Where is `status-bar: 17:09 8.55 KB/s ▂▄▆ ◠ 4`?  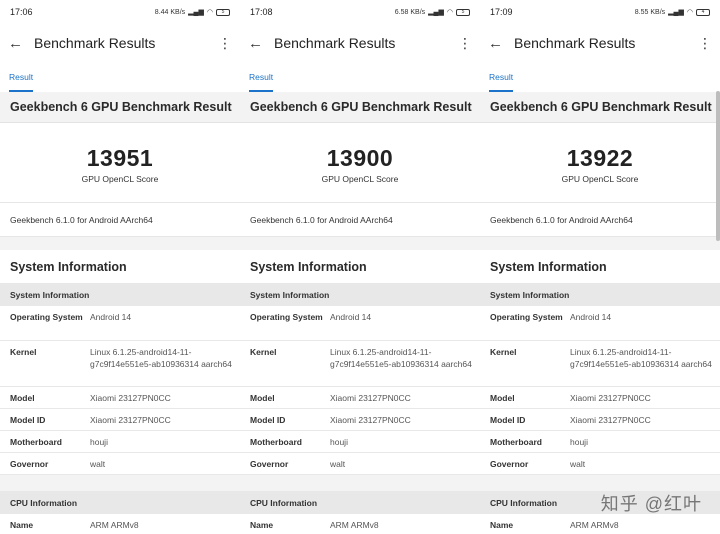
status-bar: 17:09 8.55 KB/s ▂▄▆ ◠ 4 is located at coordinates (600, 12).